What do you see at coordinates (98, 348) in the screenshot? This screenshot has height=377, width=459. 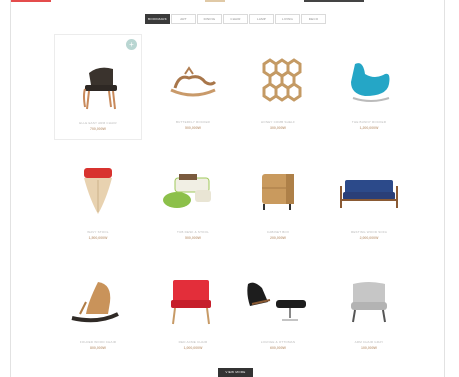 I see `product-price: 800,000W` at bounding box center [98, 348].